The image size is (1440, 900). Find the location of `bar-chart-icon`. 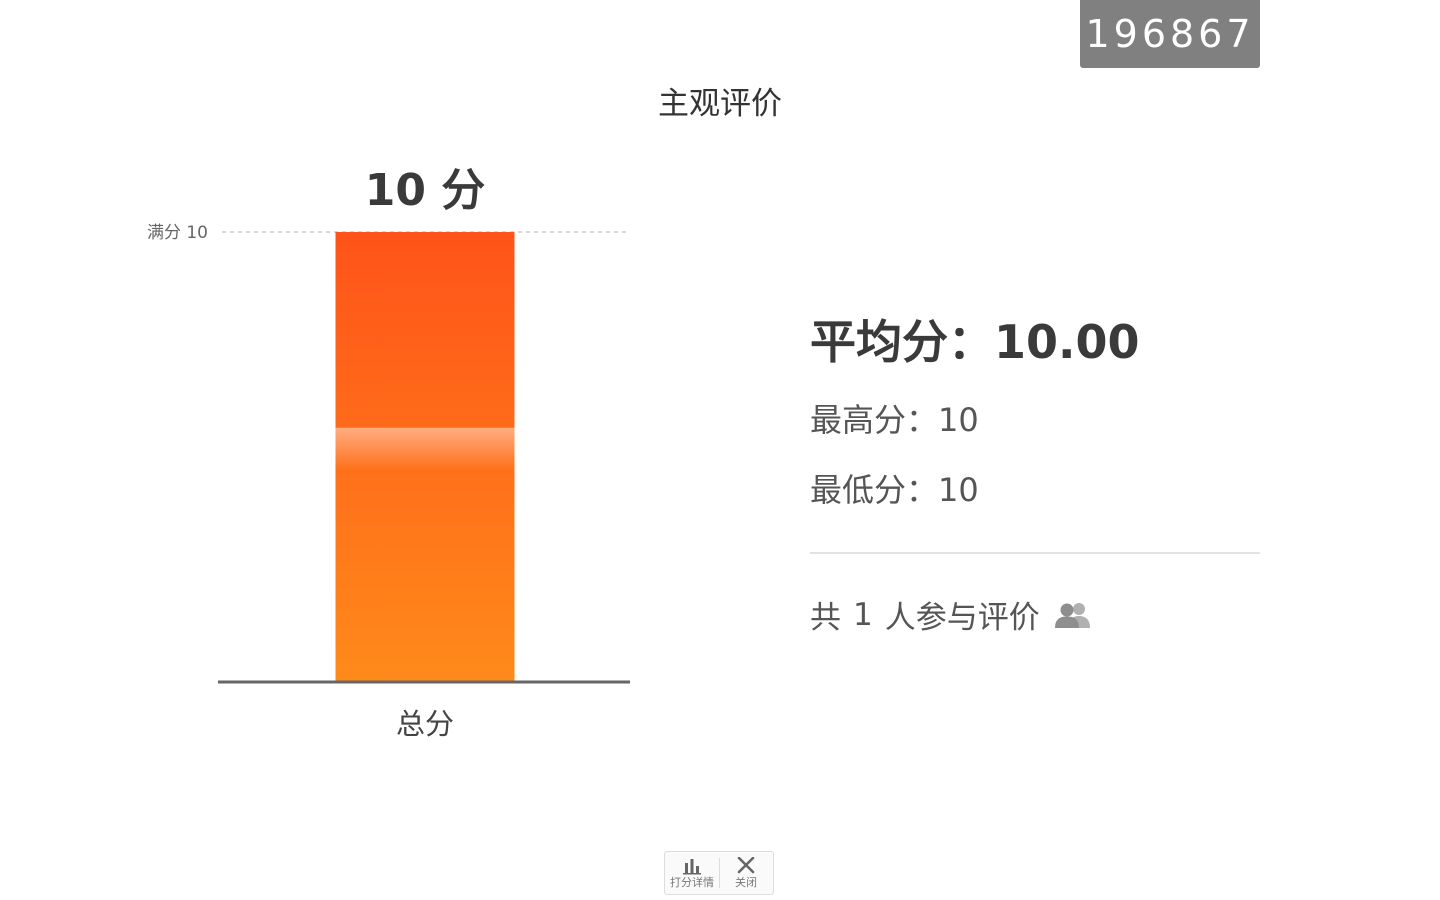

bar-chart-icon is located at coordinates (692, 867).